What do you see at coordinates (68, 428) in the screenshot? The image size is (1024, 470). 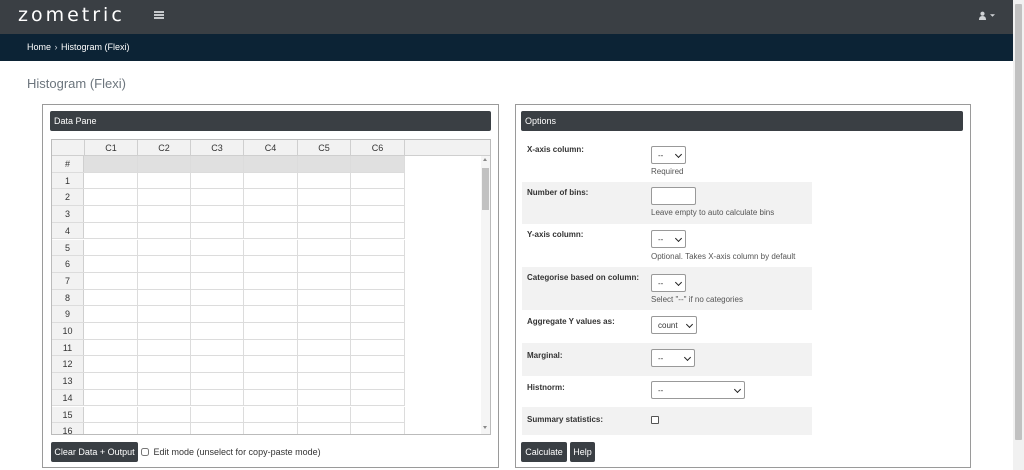 I see `row-header: 16` at bounding box center [68, 428].